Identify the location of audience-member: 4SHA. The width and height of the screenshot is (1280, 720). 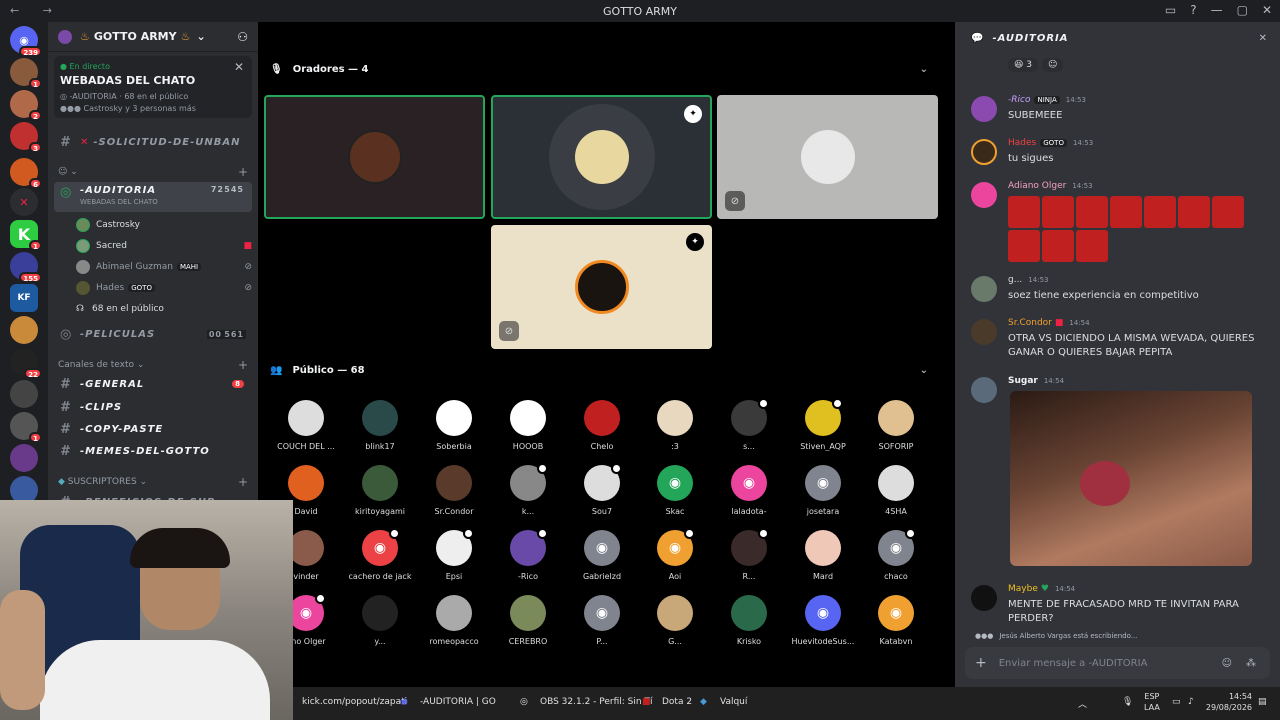
(896, 490).